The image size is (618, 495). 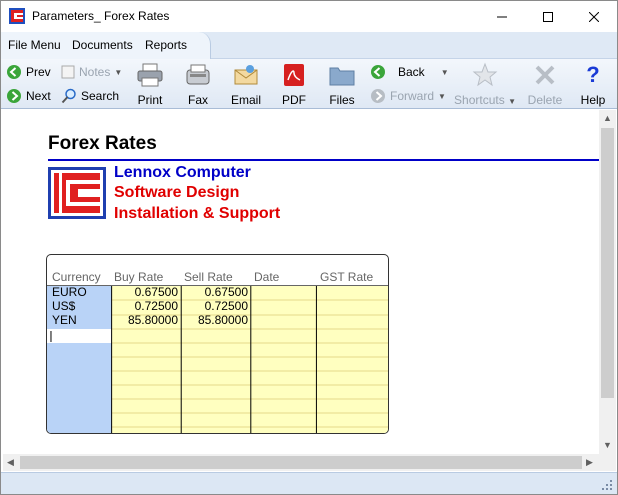 I want to click on menu-file: File Menu, so click(x=34, y=45).